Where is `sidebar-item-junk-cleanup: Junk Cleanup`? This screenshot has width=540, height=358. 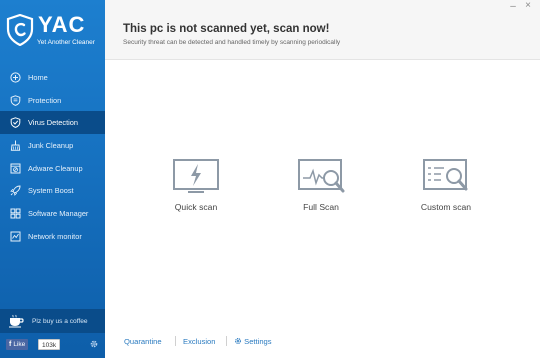 sidebar-item-junk-cleanup: Junk Cleanup is located at coordinates (52, 145).